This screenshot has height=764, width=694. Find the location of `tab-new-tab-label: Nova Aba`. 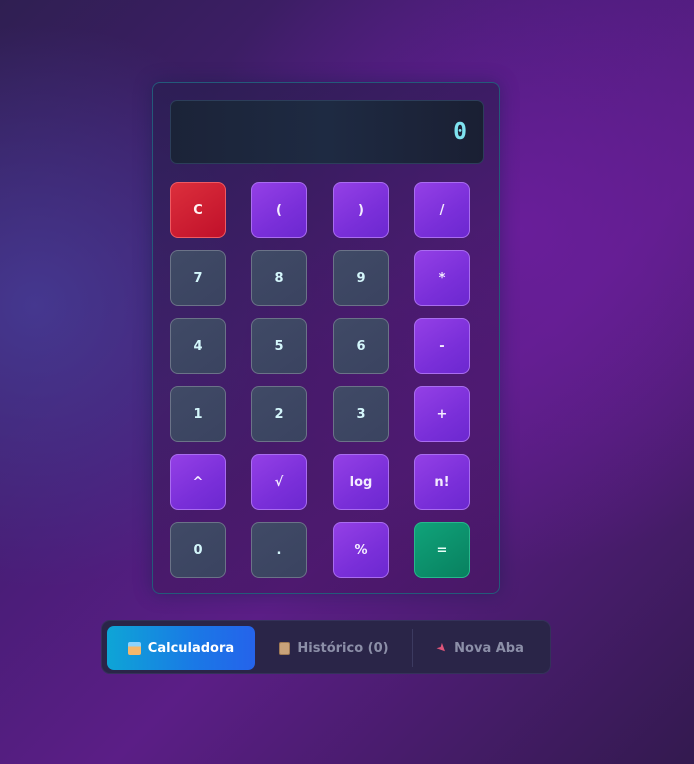

tab-new-tab-label: Nova Aba is located at coordinates (489, 648).